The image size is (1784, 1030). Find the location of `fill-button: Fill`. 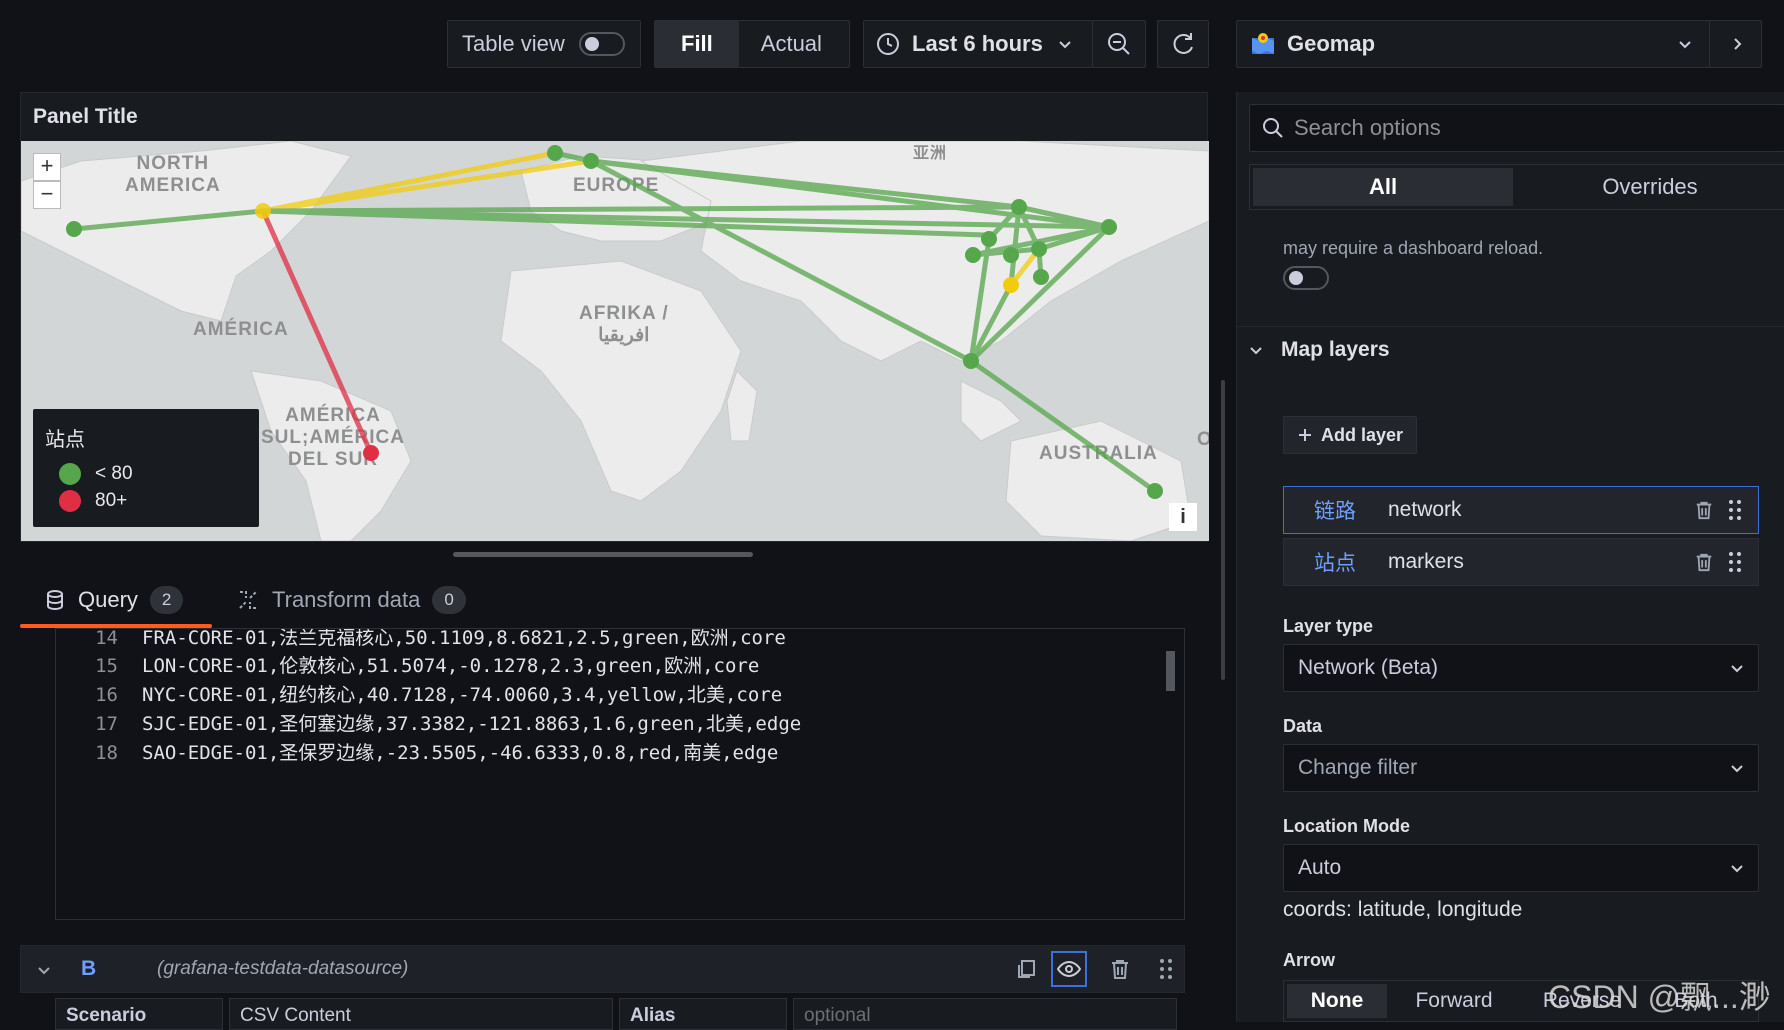

fill-button: Fill is located at coordinates (697, 44).